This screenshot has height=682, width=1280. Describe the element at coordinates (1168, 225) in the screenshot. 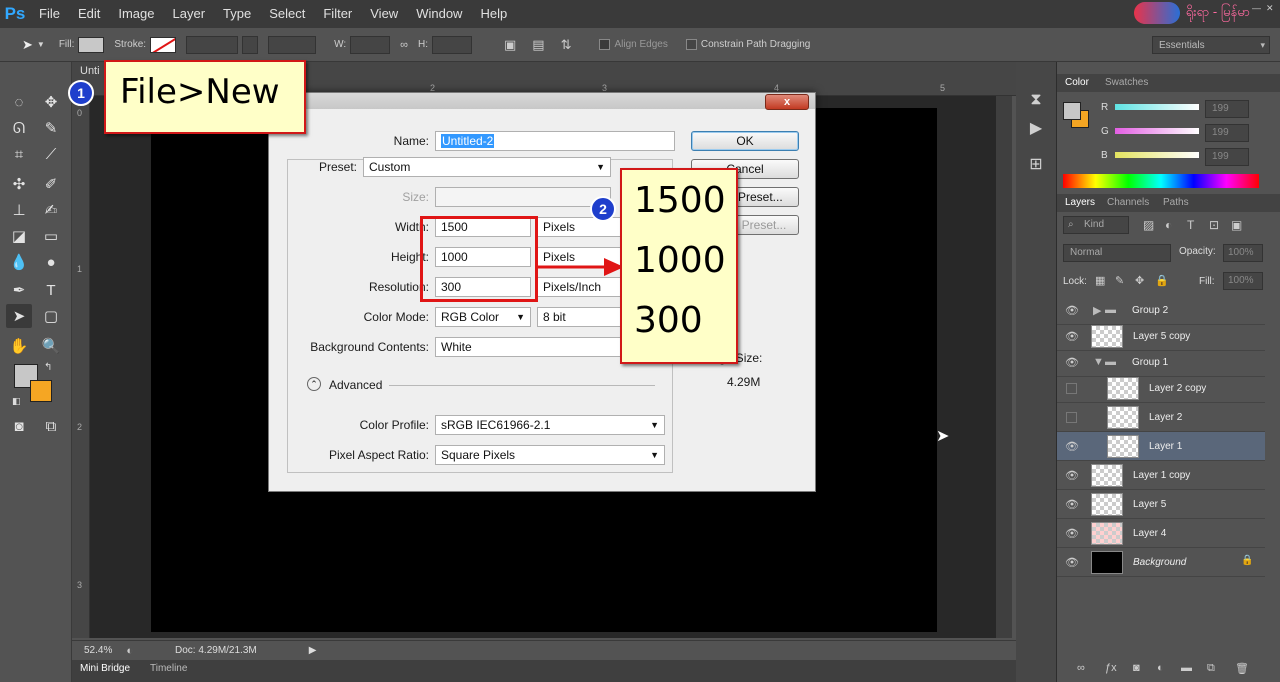

I see `filter-adjustment-icon: ◐` at that location.